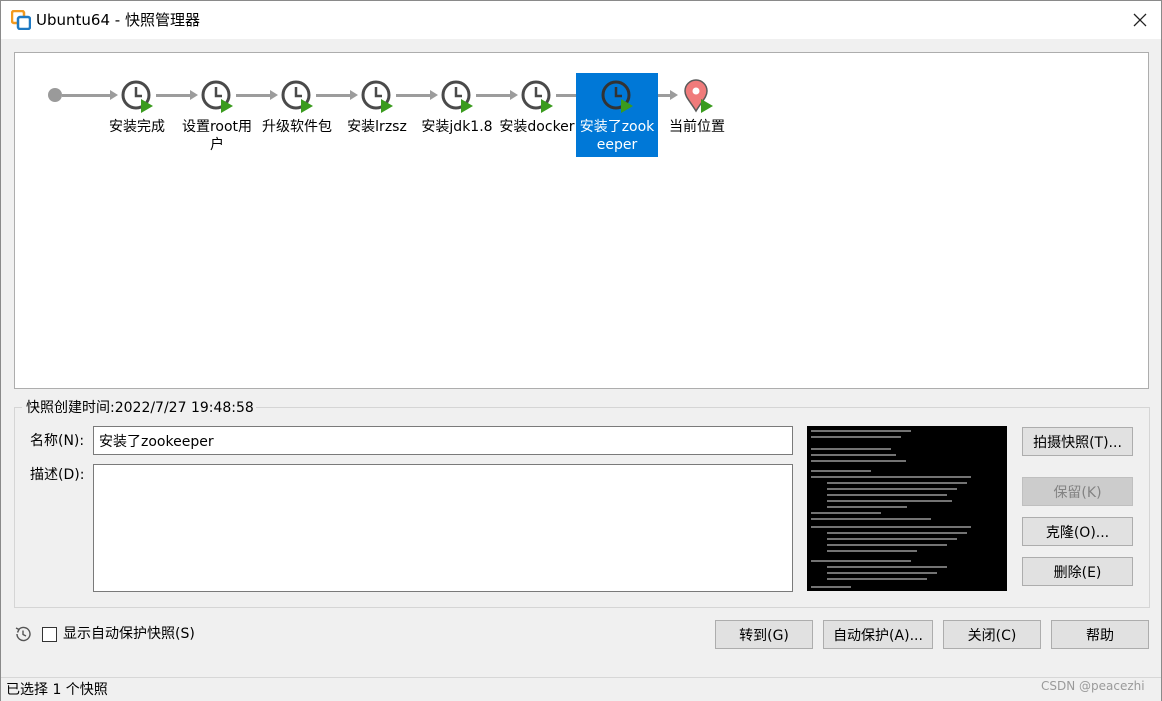  Describe the element at coordinates (443, 440) in the screenshot. I see `snapshot-name-input` at that location.